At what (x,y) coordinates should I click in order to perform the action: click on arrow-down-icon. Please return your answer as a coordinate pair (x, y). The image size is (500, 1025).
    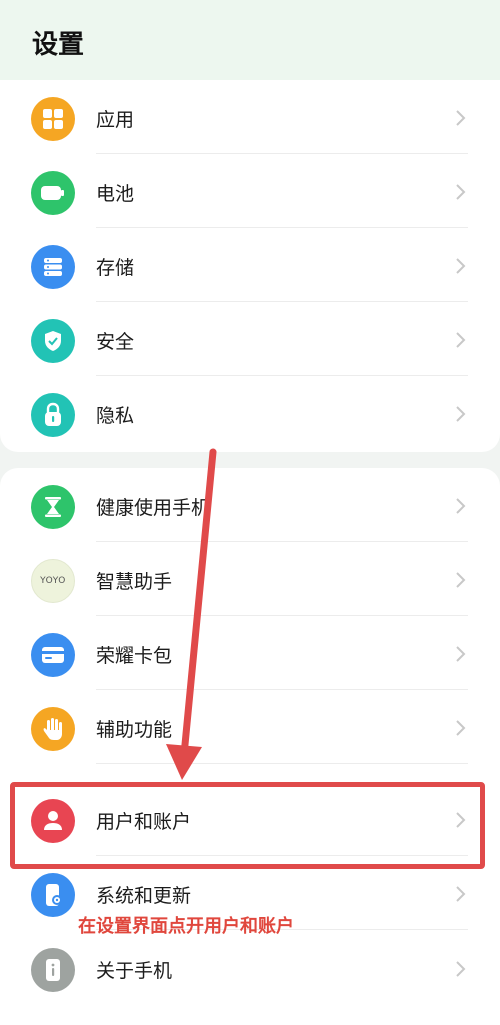
    Looking at the image, I should click on (191, 614).